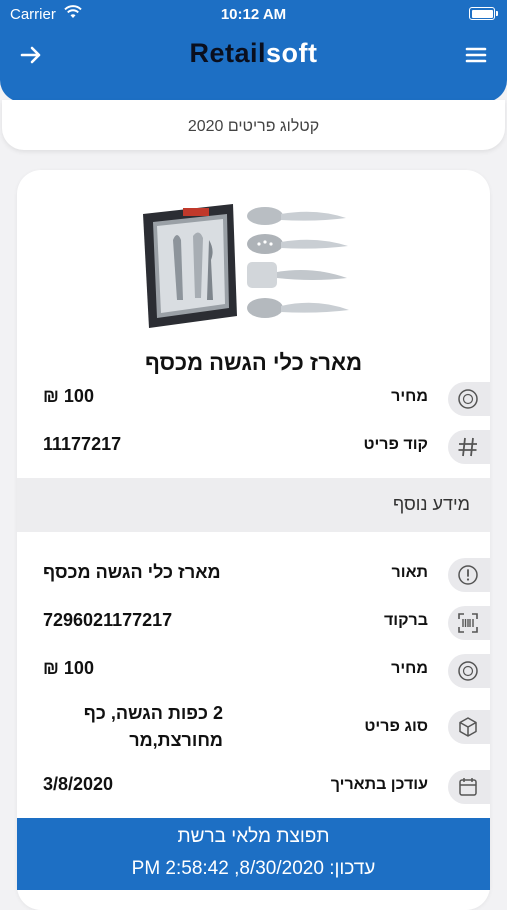 This screenshot has height=910, width=507. What do you see at coordinates (253, 505) in the screenshot?
I see `additional-info-header: מידע נוסף` at bounding box center [253, 505].